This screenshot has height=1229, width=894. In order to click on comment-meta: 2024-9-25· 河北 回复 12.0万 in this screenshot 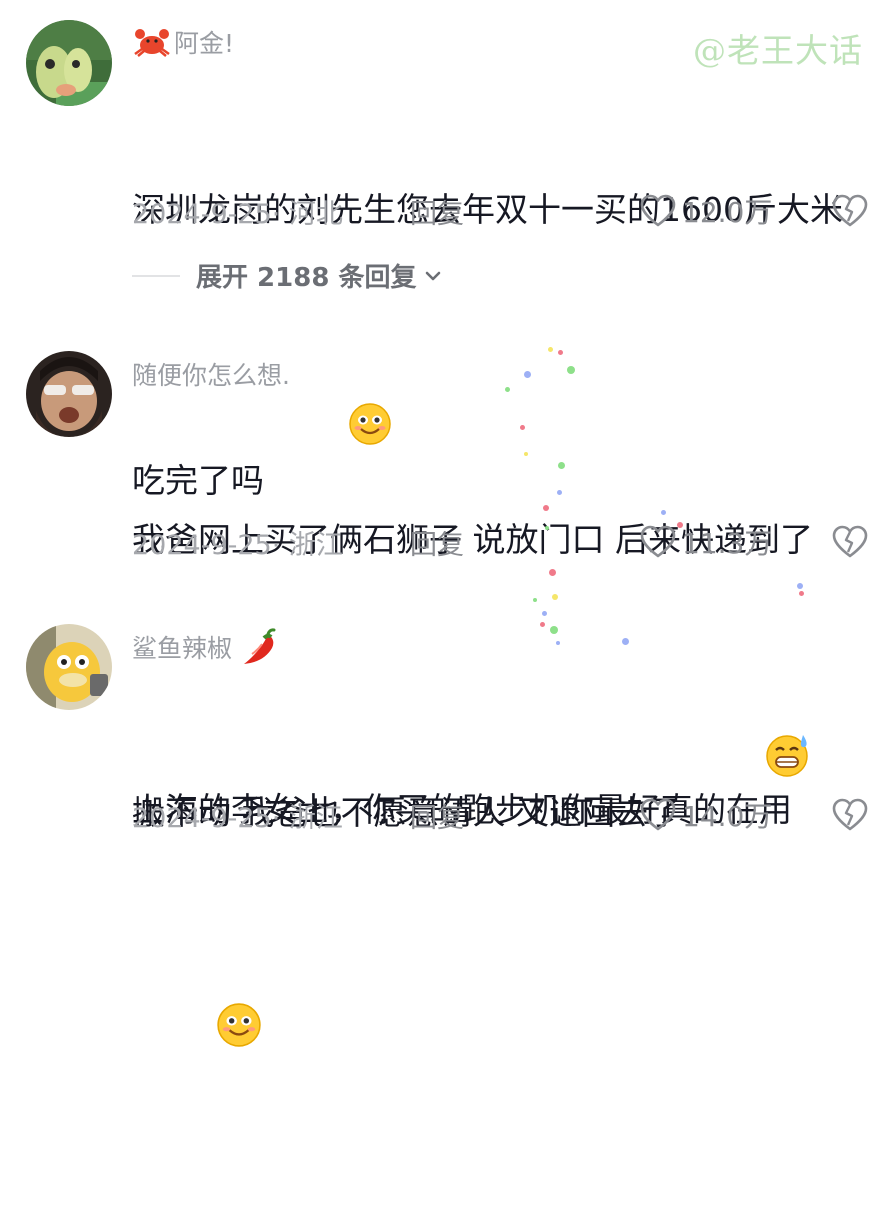, I will do `click(502, 211)`.